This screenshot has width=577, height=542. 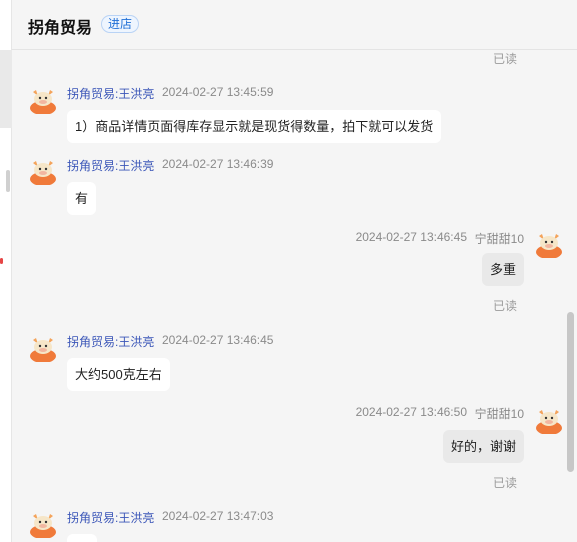 I want to click on shop-name: 拐角贸易, so click(x=60, y=28).